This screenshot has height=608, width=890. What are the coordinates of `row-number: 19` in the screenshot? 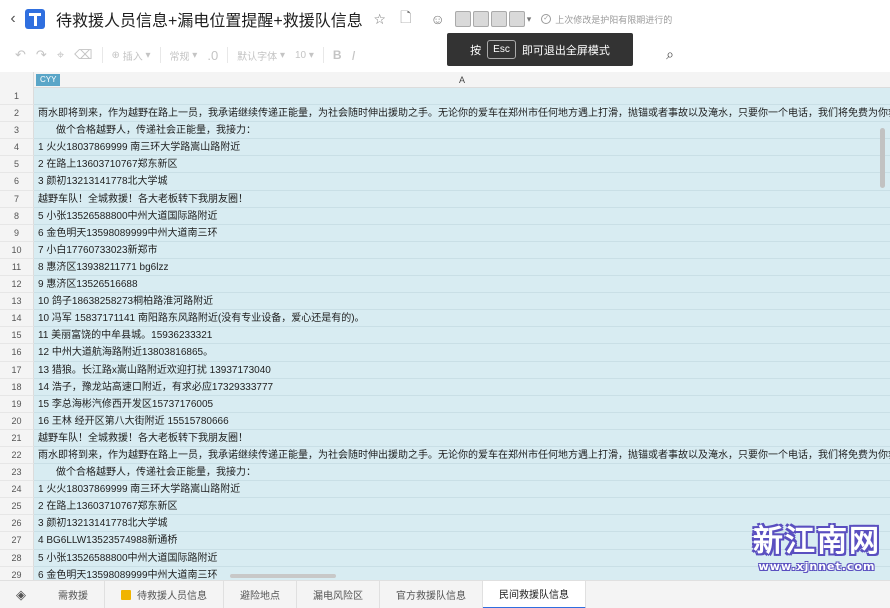 It's located at (17, 404).